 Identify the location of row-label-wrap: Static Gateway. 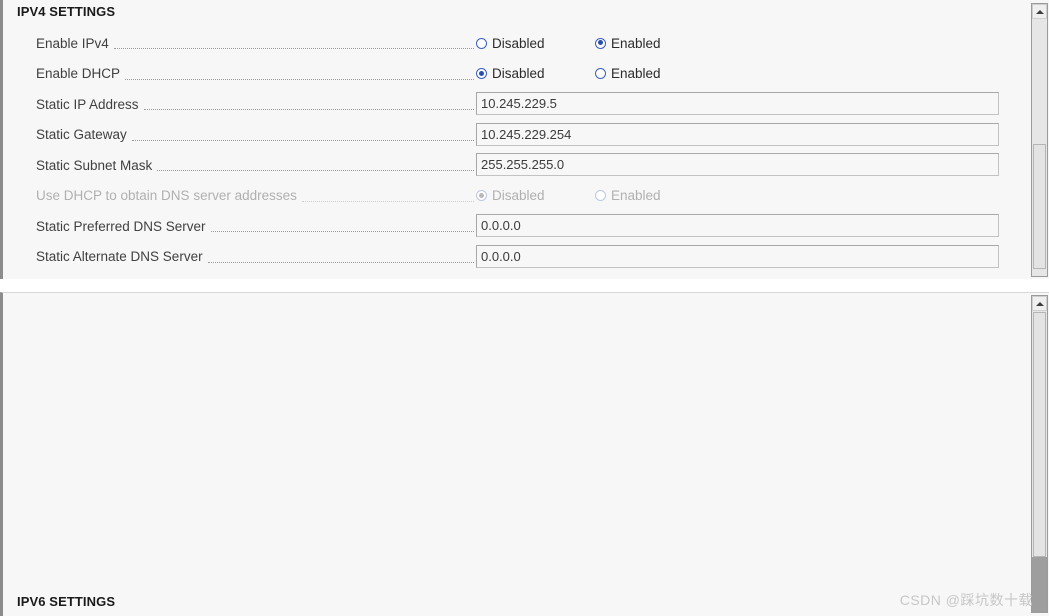
(255, 135).